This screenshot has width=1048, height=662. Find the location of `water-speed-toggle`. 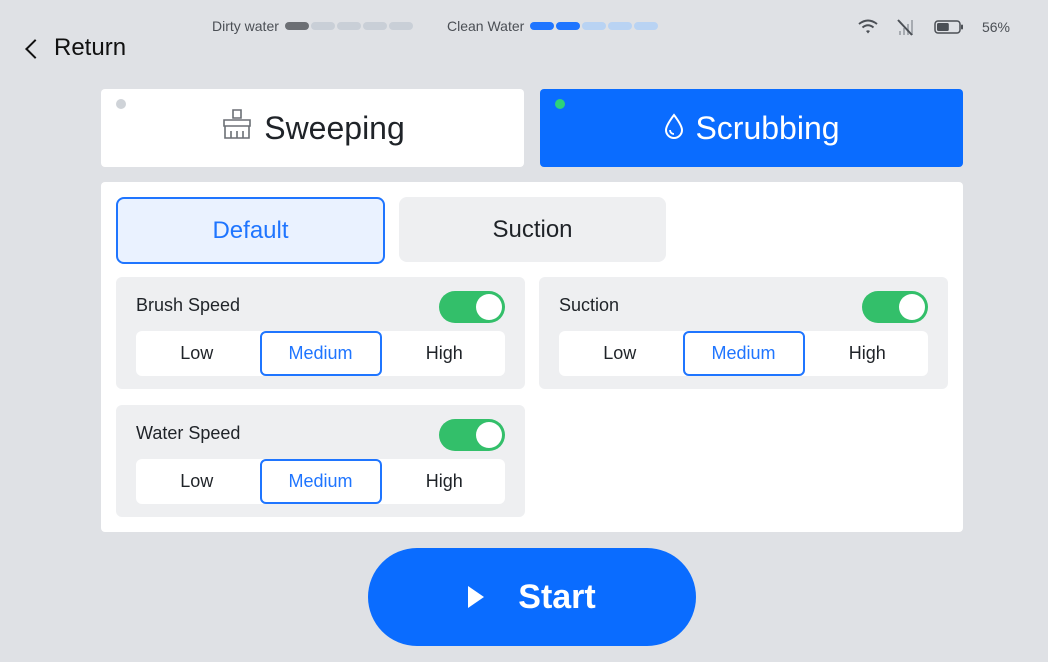

water-speed-toggle is located at coordinates (472, 435).